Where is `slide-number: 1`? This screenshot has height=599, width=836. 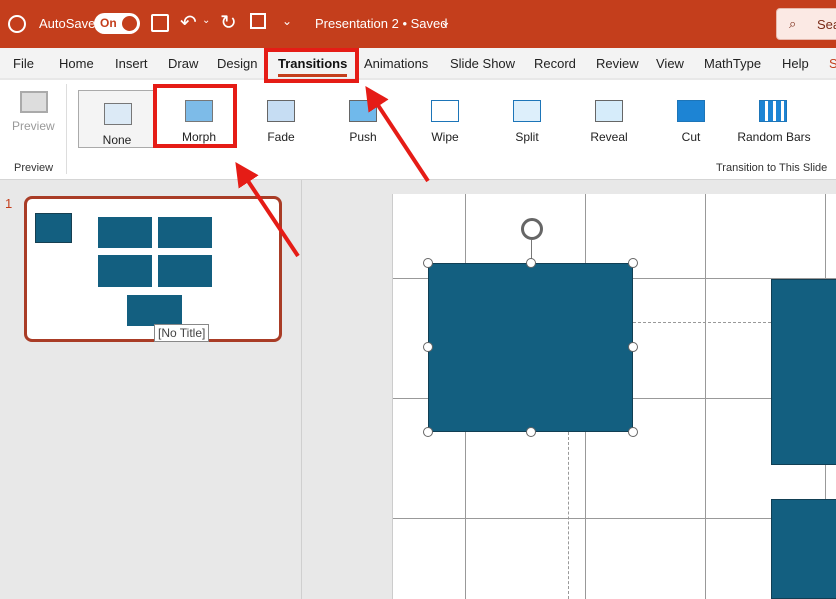
slide-number: 1 is located at coordinates (9, 203).